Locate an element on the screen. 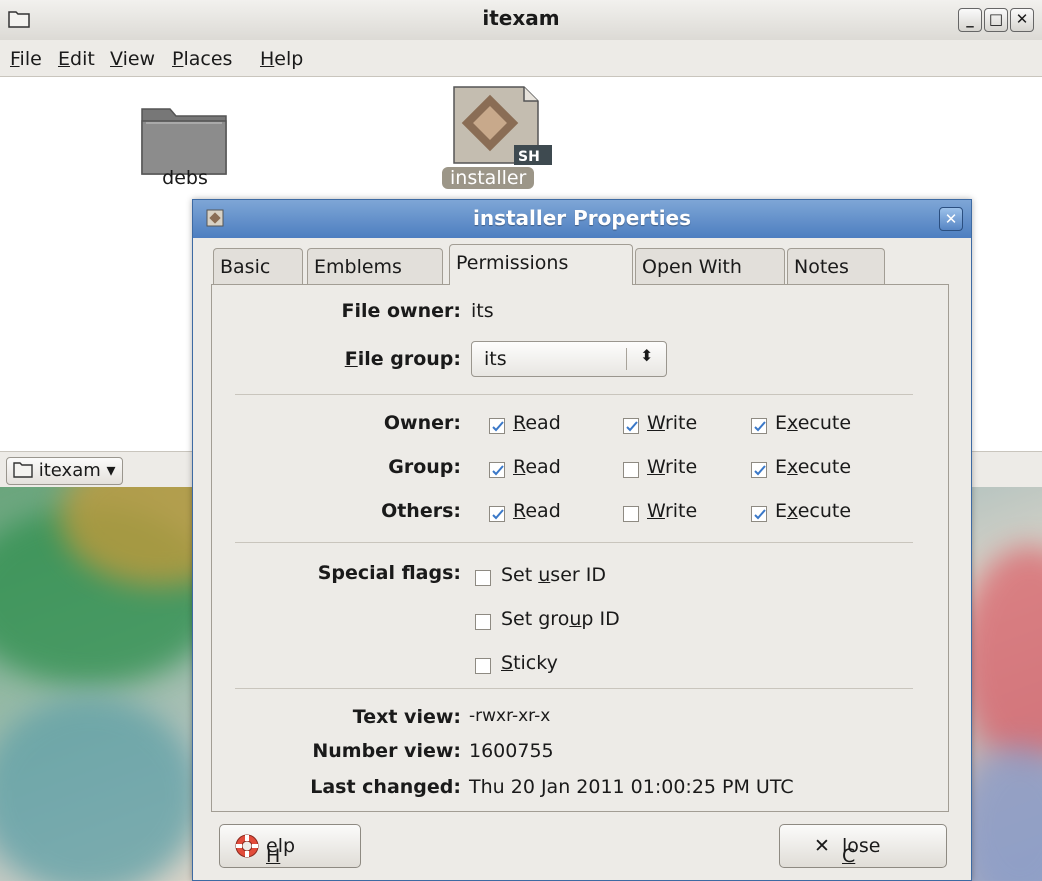  window-title: itexam is located at coordinates (521, 18).